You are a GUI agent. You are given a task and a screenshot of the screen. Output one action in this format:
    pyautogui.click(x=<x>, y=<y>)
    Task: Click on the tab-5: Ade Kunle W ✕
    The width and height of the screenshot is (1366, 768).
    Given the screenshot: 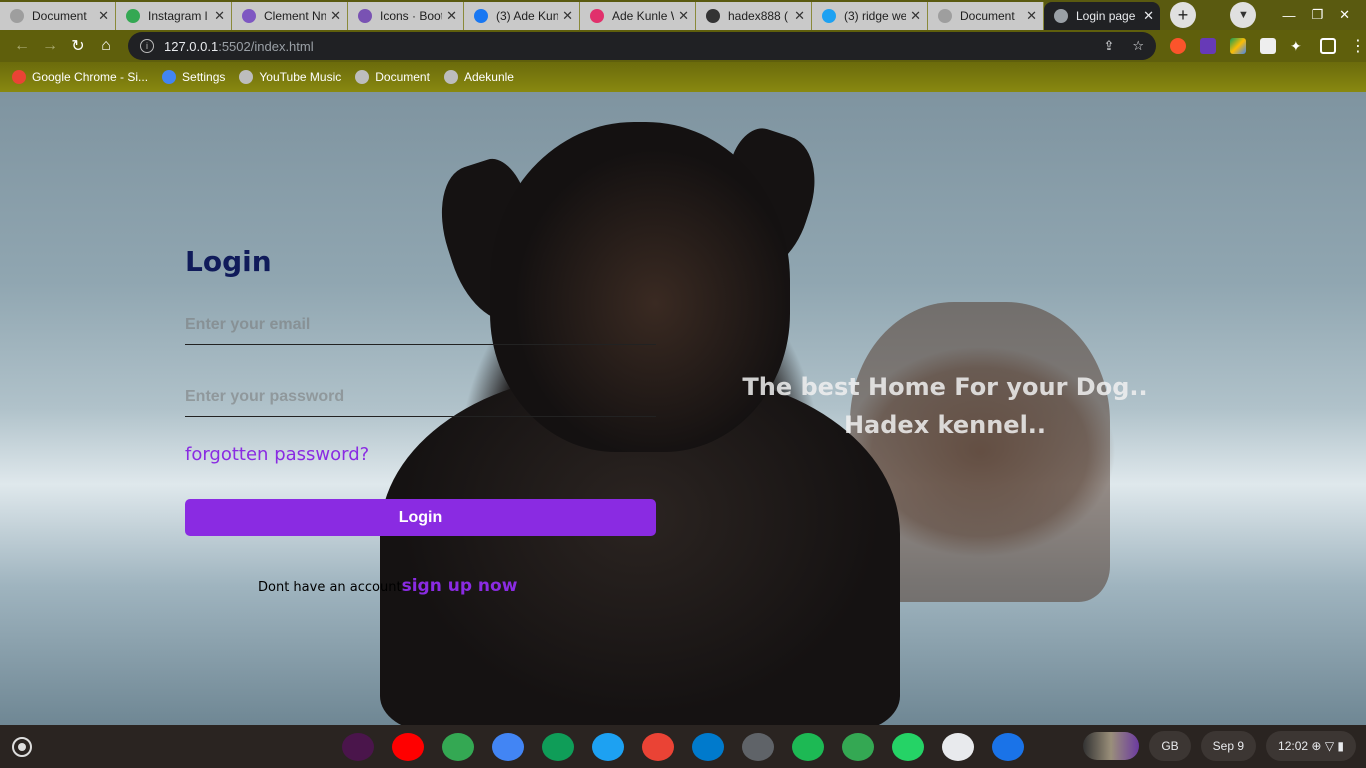 What is the action you would take?
    pyautogui.click(x=638, y=16)
    